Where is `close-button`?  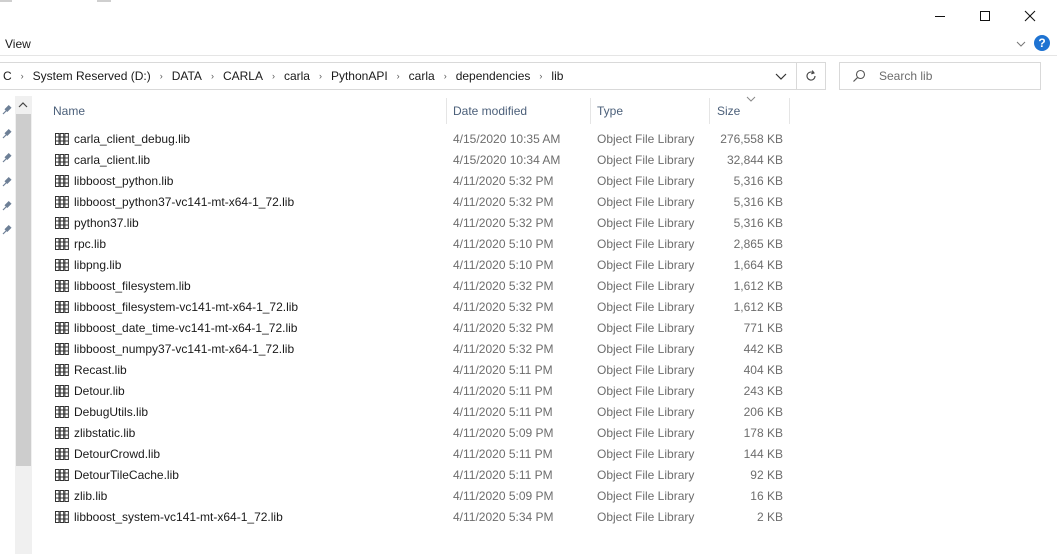 close-button is located at coordinates (1030, 16).